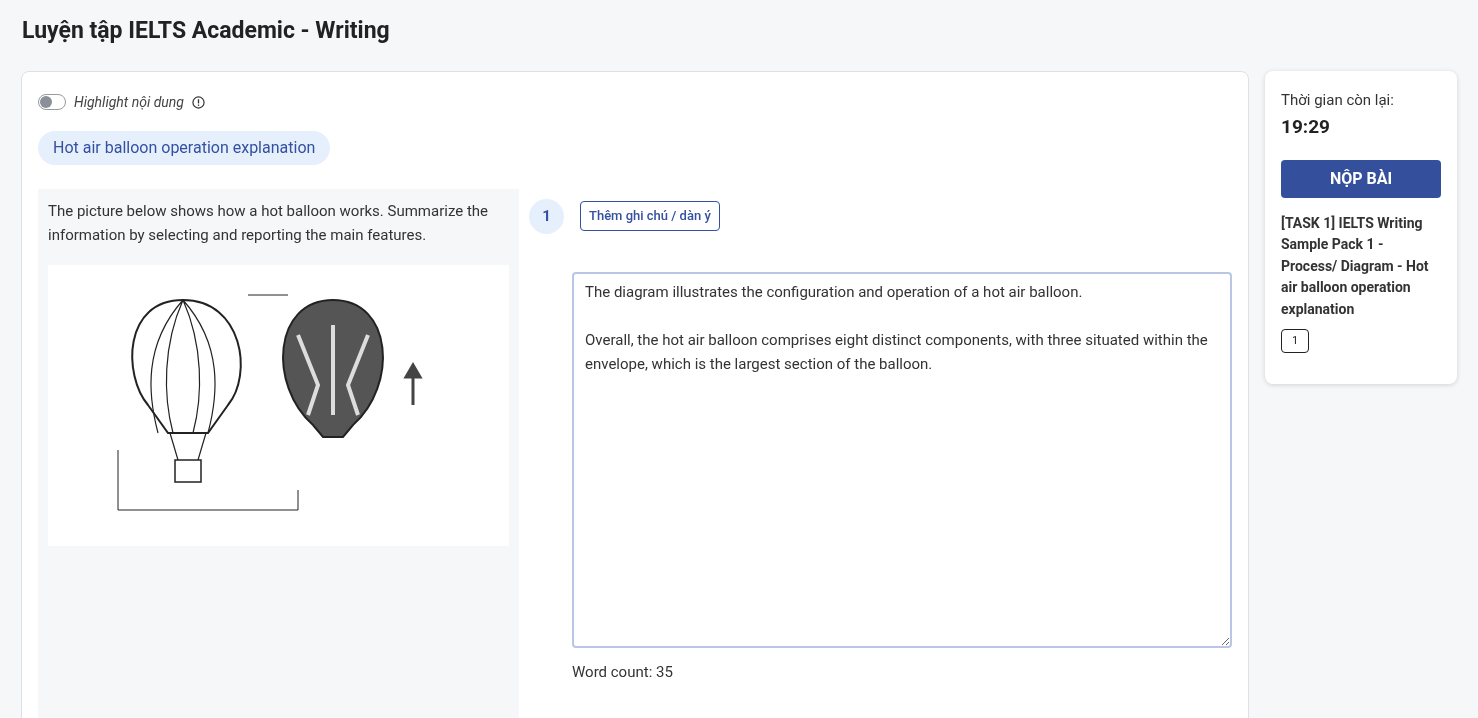 The width and height of the screenshot is (1478, 718). I want to click on question-number: 1, so click(546, 216).